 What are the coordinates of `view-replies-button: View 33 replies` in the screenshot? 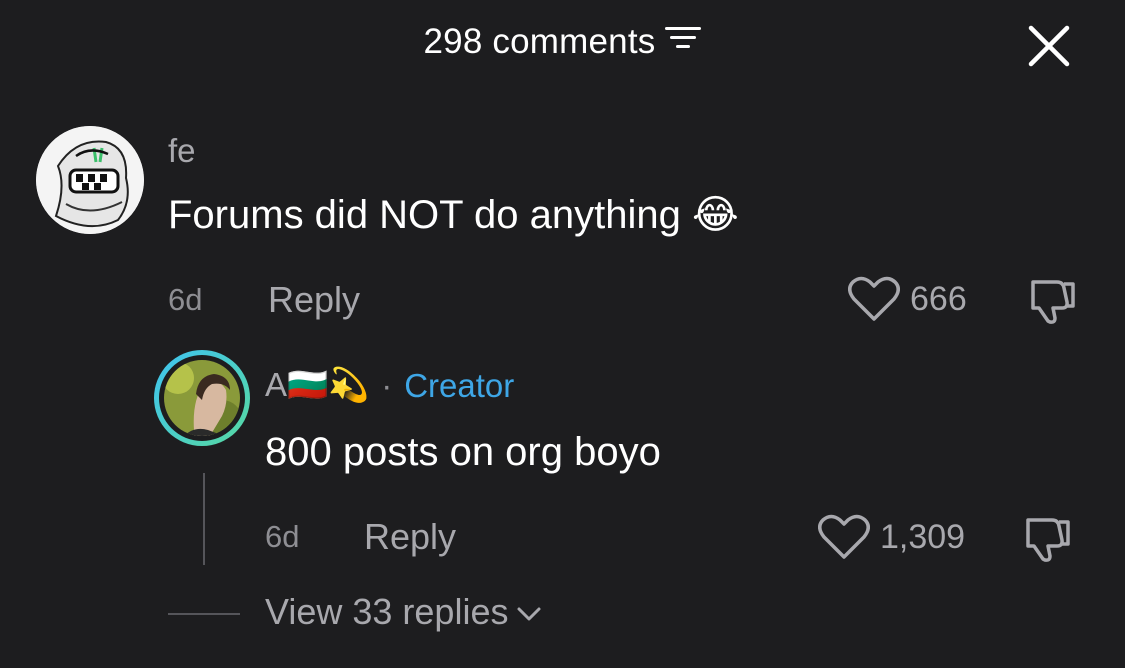 It's located at (403, 612).